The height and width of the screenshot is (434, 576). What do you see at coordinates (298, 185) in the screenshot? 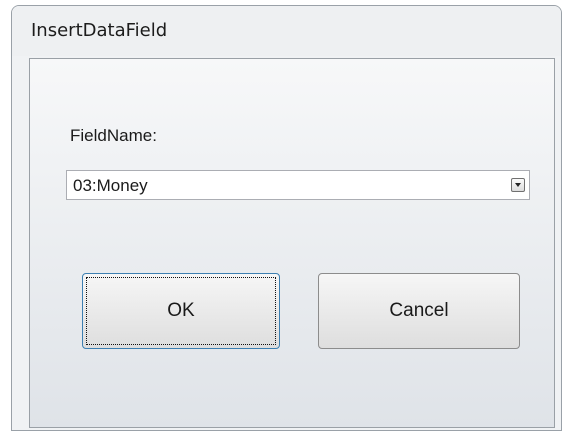
I see `field-name-select: 03:Money` at bounding box center [298, 185].